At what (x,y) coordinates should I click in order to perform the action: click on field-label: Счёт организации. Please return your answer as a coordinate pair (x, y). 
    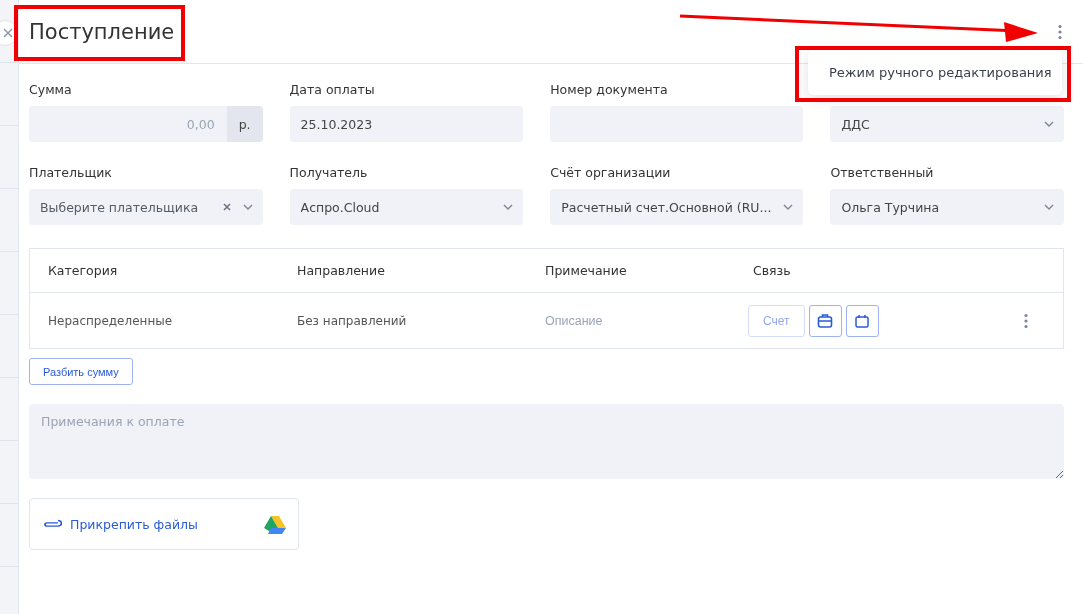
    Looking at the image, I should click on (611, 173).